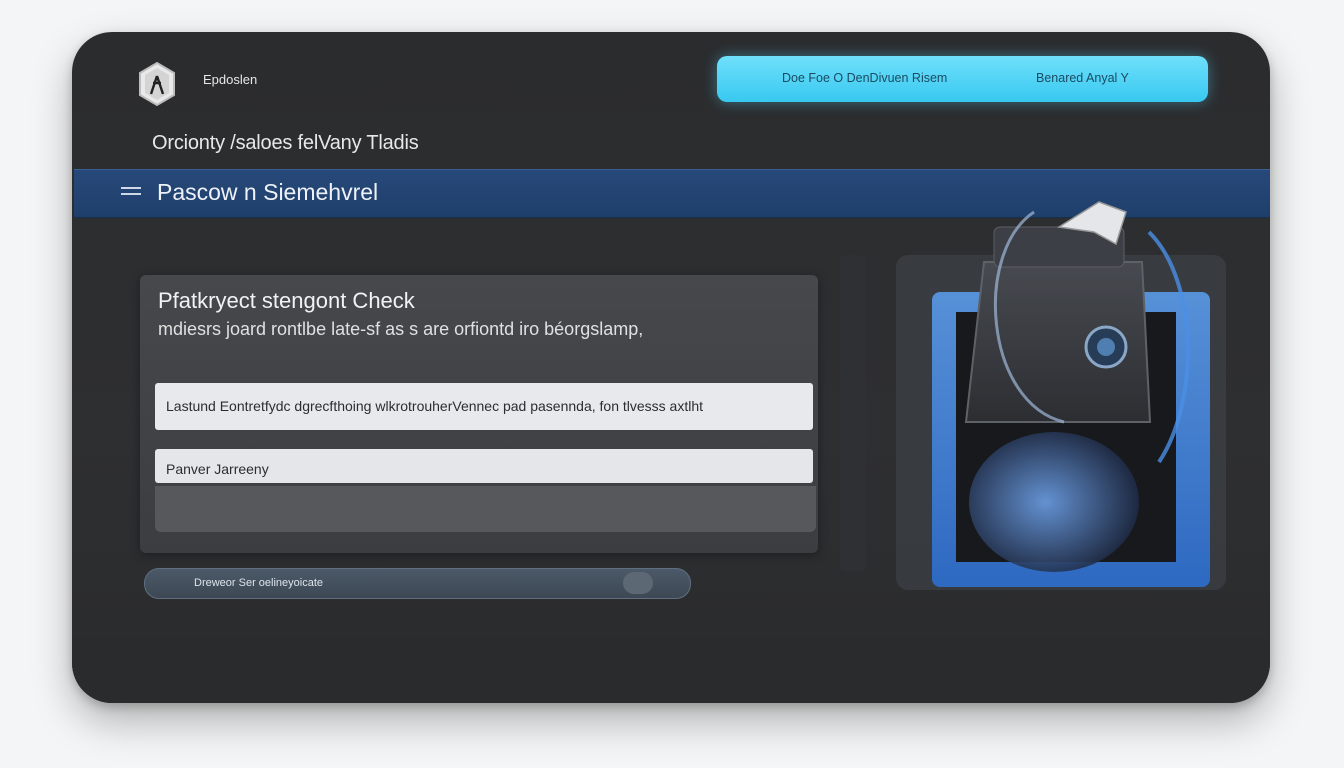 The width and height of the screenshot is (1344, 768). What do you see at coordinates (1054, 502) in the screenshot?
I see `illustration-face` at bounding box center [1054, 502].